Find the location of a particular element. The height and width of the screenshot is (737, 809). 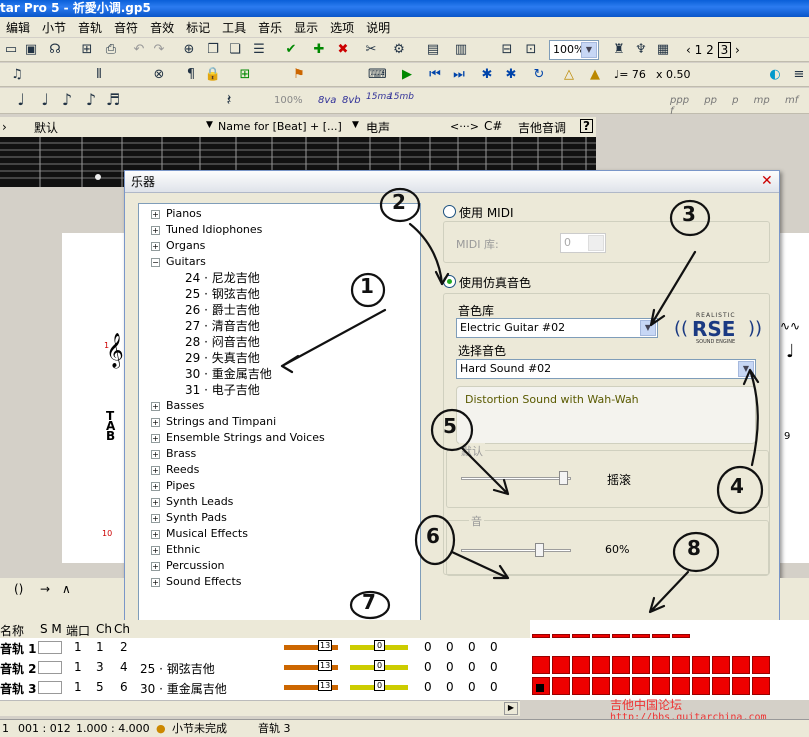

status-track: 音轨 3 is located at coordinates (274, 728).